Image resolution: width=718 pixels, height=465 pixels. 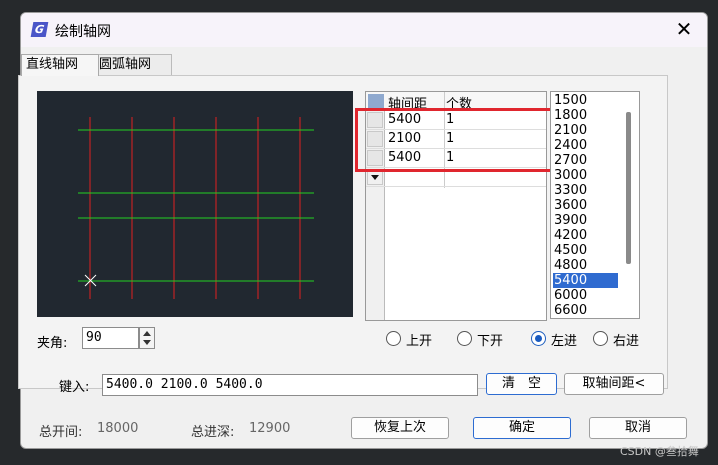 What do you see at coordinates (564, 341) in the screenshot?
I see `radio-left-depth-label: 左进` at bounding box center [564, 341].